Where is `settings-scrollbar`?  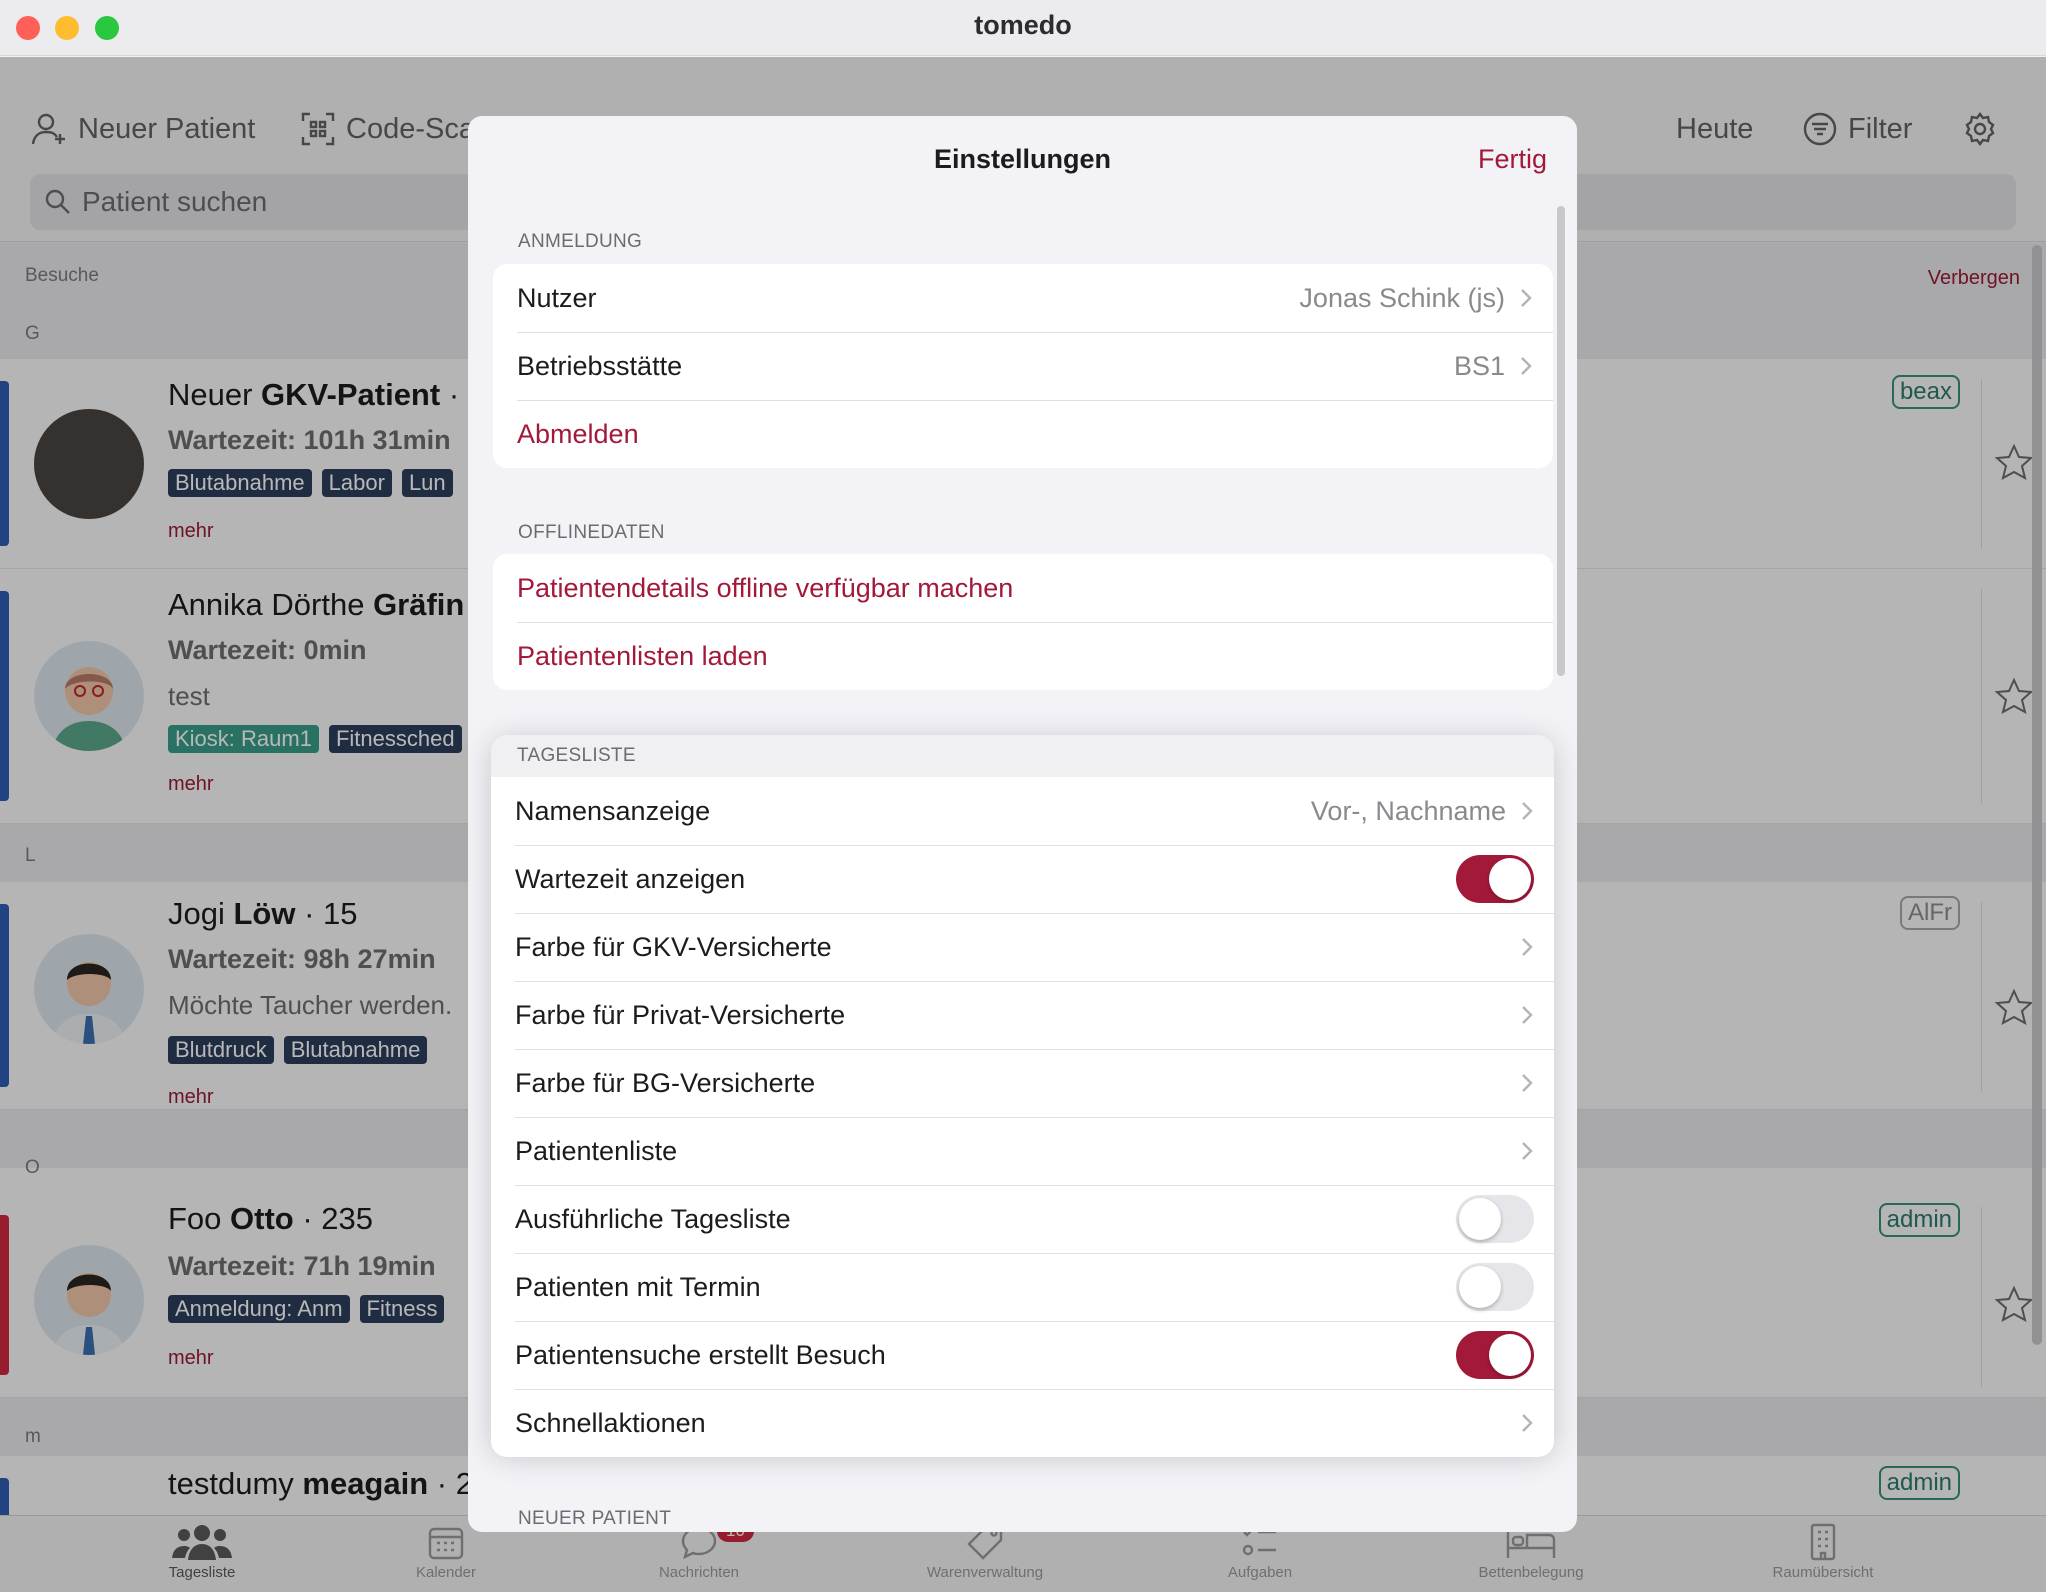
settings-scrollbar is located at coordinates (1561, 441).